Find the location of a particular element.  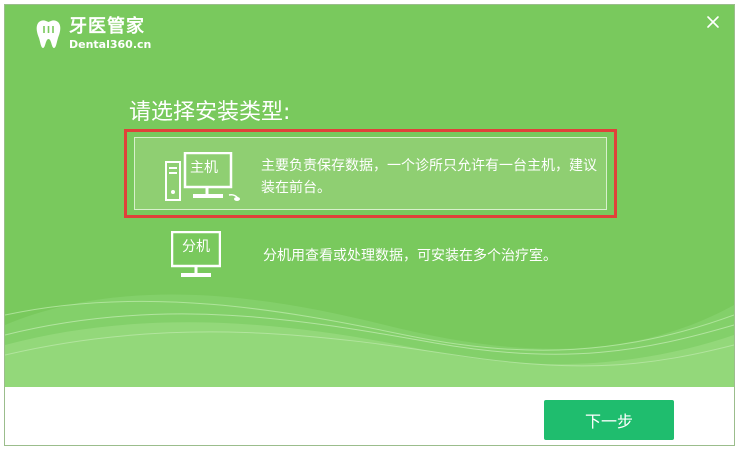

option-host-description: 主要负责保存数据，一个诊所只允许有一台主机，建议装在前台。 is located at coordinates (429, 177).